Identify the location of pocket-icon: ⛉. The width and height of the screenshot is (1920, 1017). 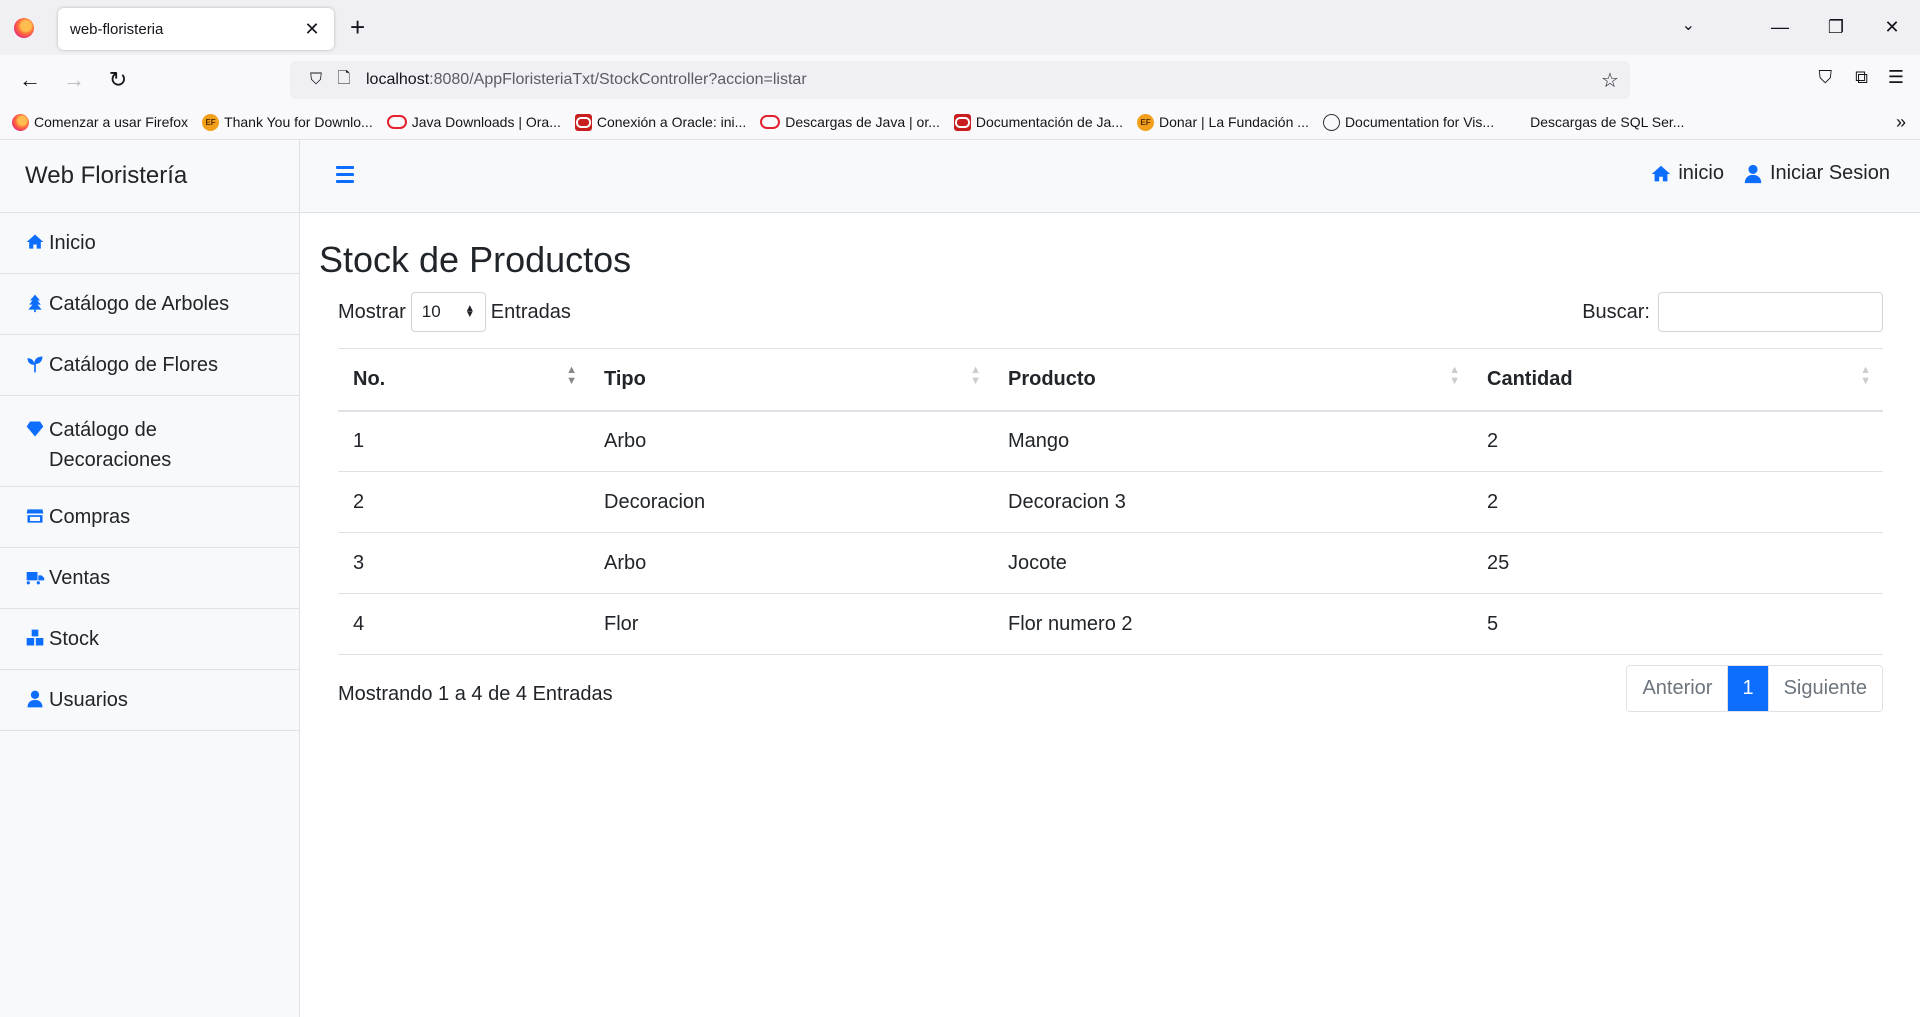
(1826, 77).